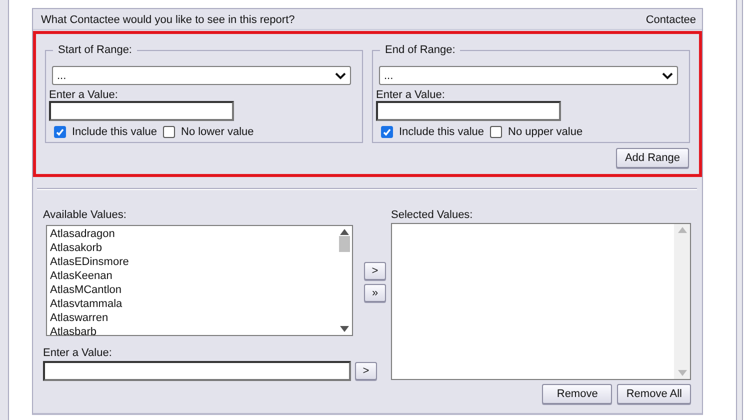  I want to click on checkbox-label: No lower value, so click(217, 132).